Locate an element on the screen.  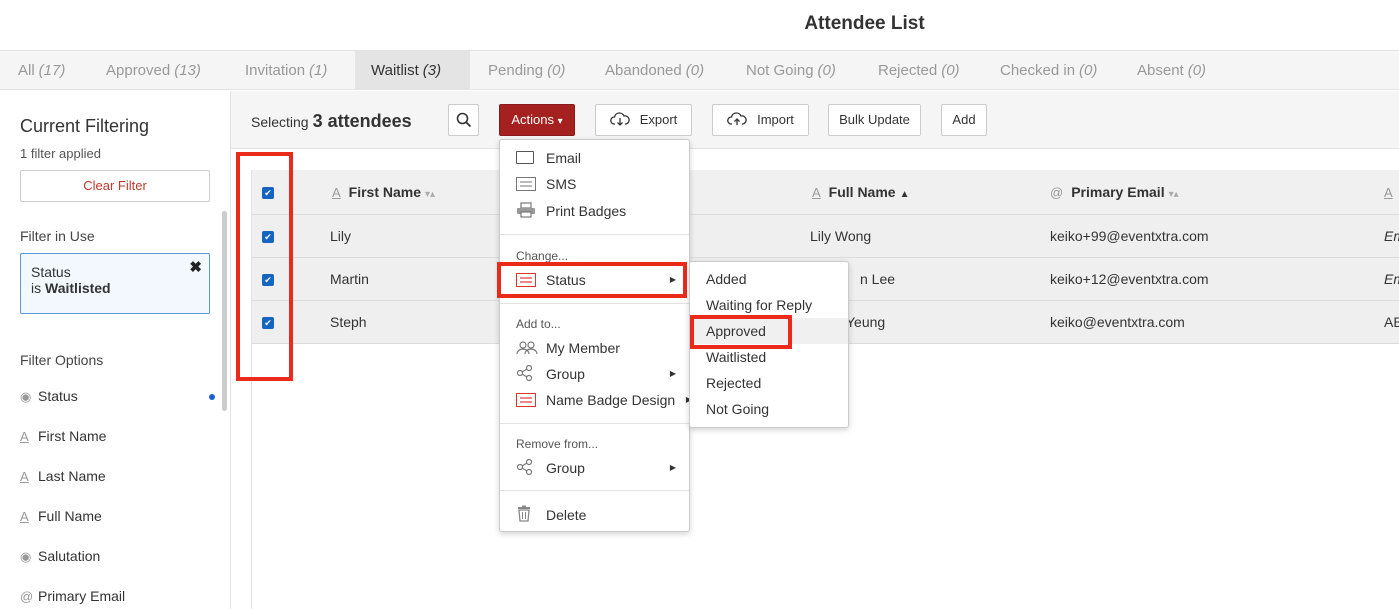
bulk-update-button: Bulk Update is located at coordinates (874, 120).